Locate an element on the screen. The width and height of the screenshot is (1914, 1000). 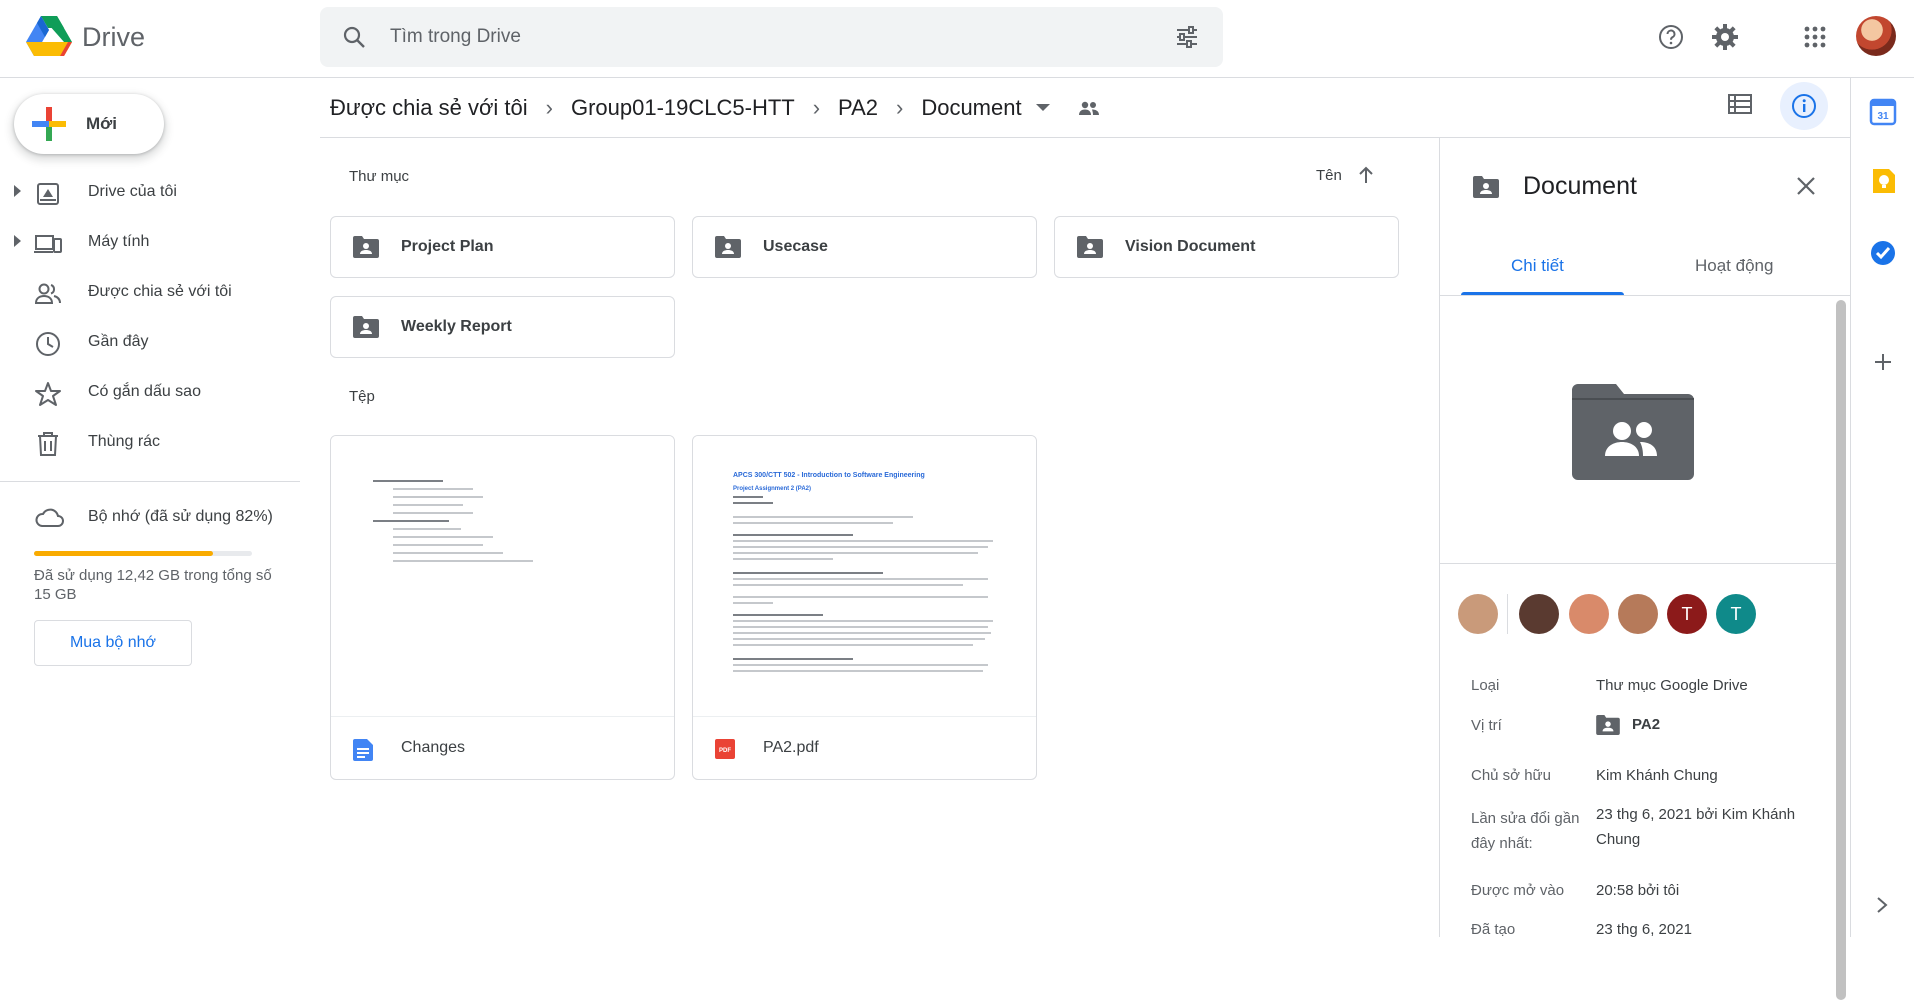
sidebar-item-my-drive: Drive của tôi is located at coordinates (150, 193).